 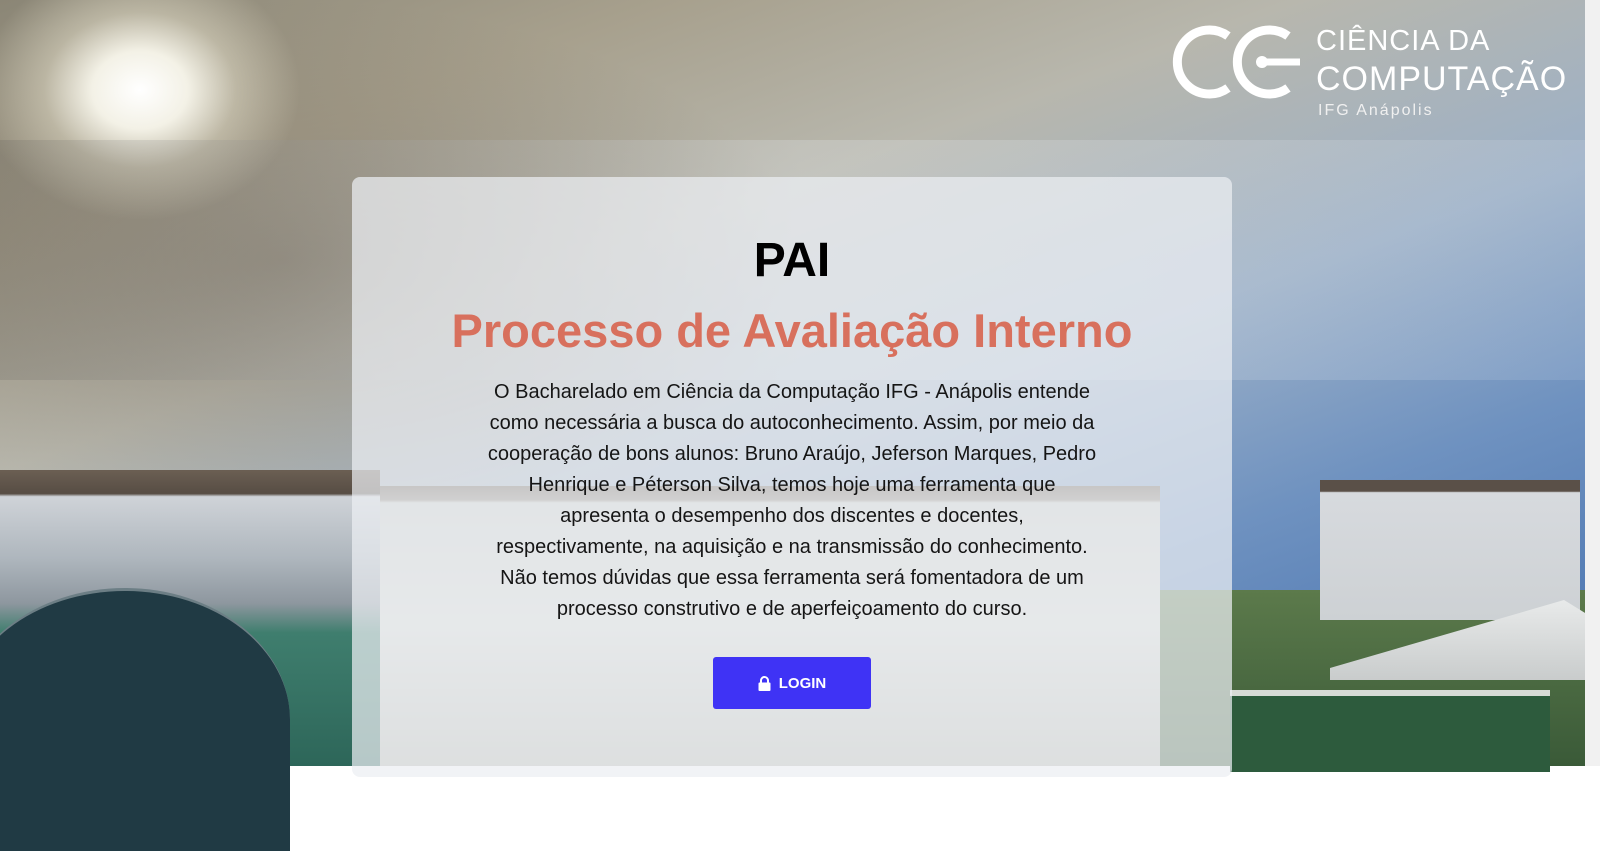 What do you see at coordinates (1450, 550) in the screenshot?
I see `background-building-right` at bounding box center [1450, 550].